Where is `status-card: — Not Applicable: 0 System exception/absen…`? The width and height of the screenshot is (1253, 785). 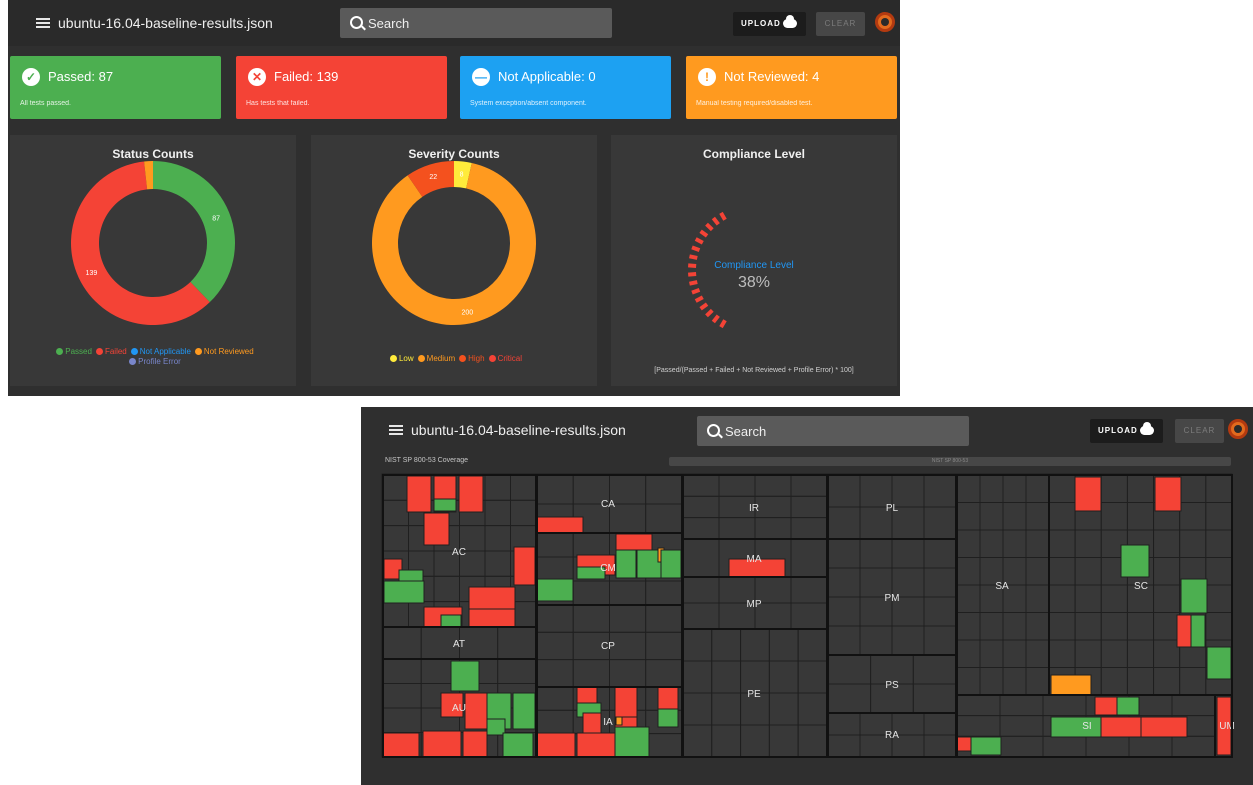 status-card: — Not Applicable: 0 System exception/absen… is located at coordinates (565, 87).